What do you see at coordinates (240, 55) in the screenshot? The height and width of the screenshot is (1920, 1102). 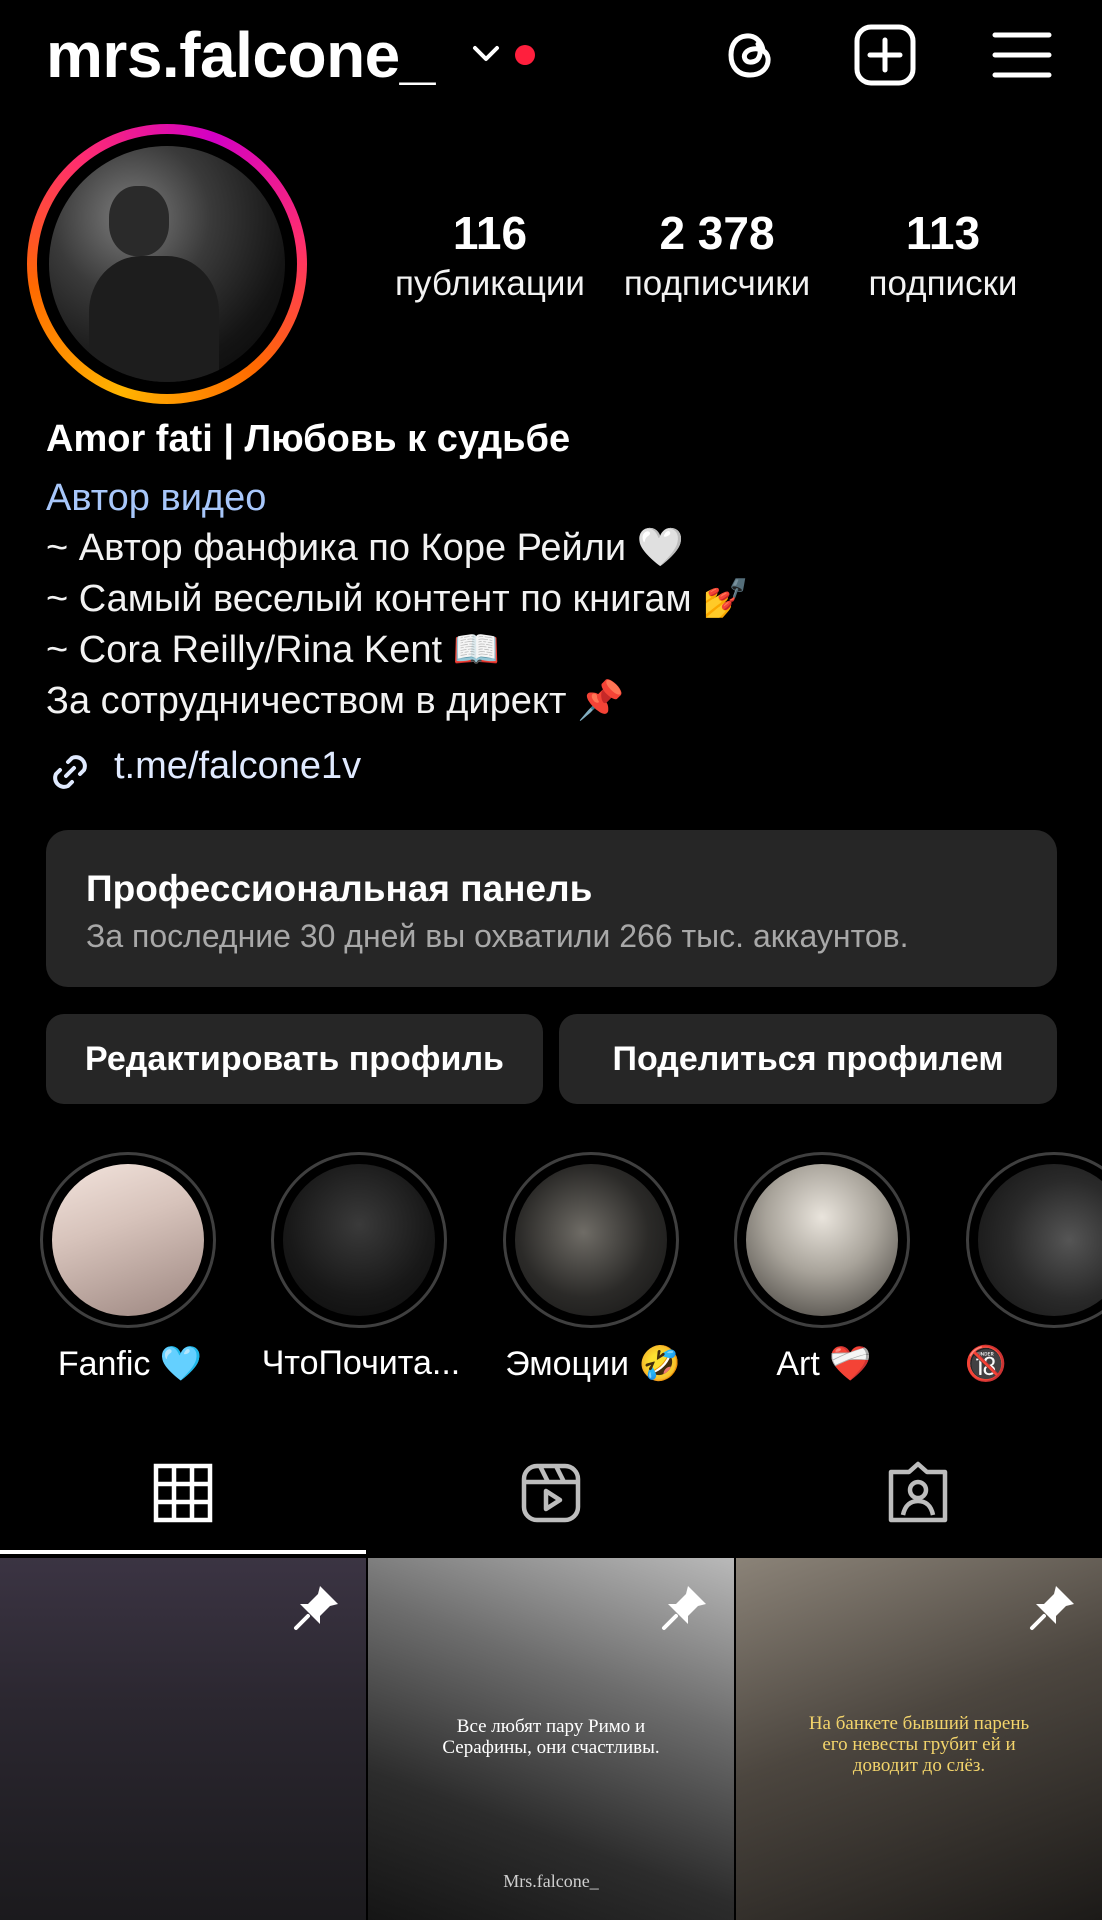 I see `profile-username: mrs.falcone_` at bounding box center [240, 55].